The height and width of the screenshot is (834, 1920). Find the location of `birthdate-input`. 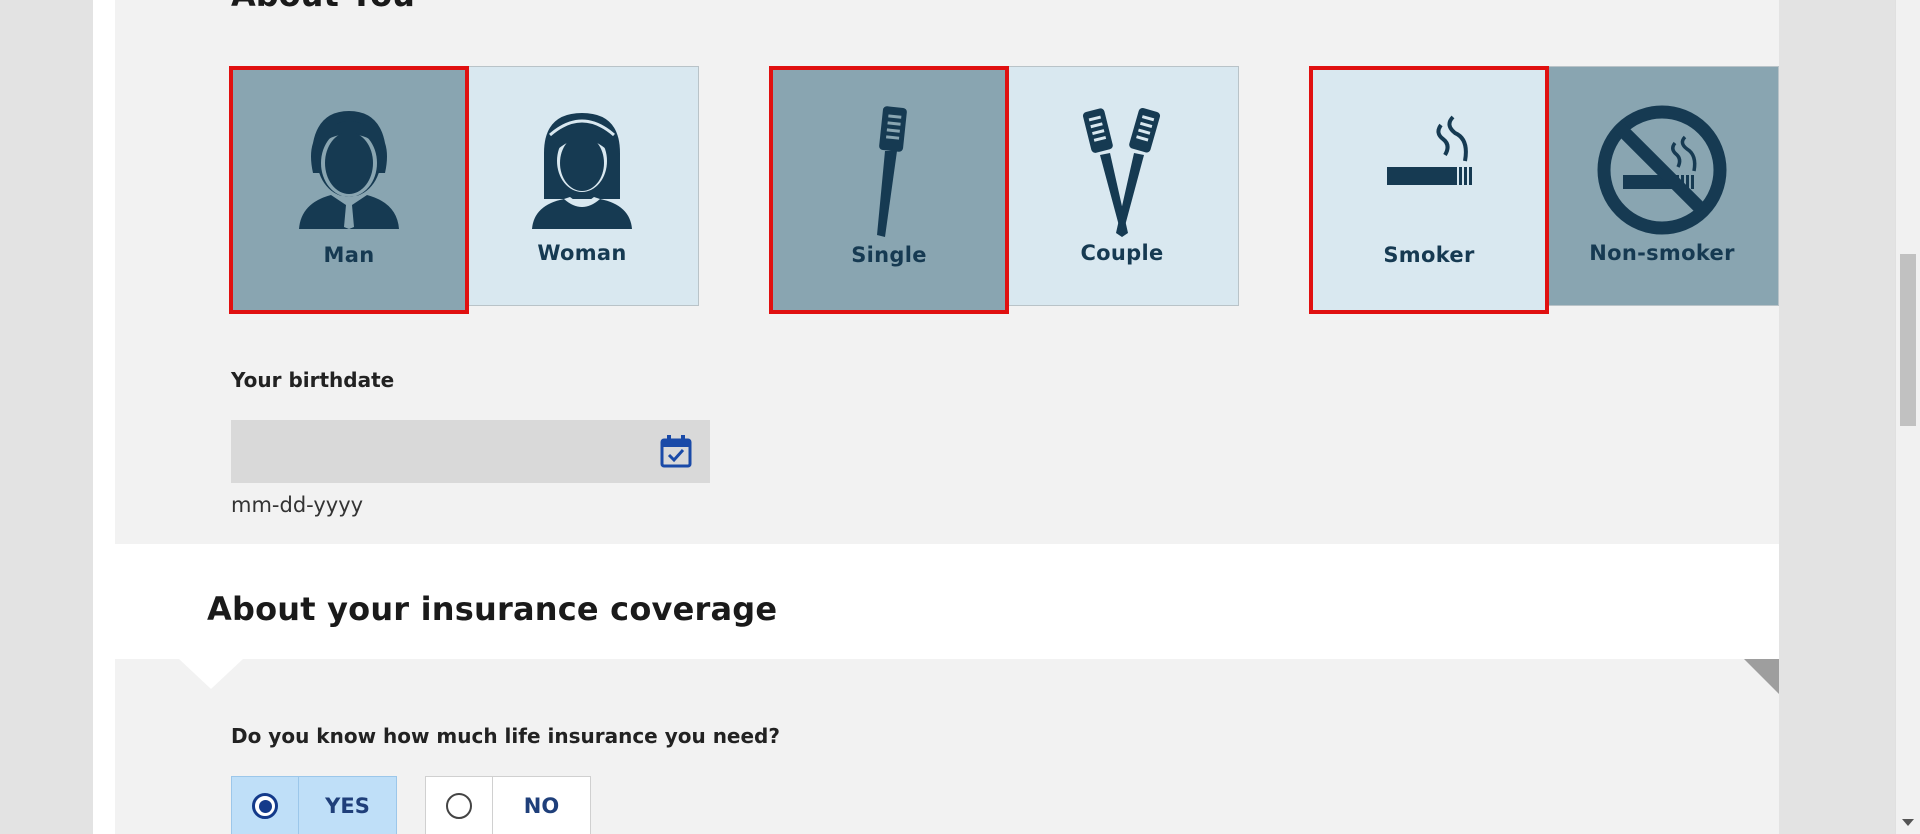

birthdate-input is located at coordinates (431, 451).